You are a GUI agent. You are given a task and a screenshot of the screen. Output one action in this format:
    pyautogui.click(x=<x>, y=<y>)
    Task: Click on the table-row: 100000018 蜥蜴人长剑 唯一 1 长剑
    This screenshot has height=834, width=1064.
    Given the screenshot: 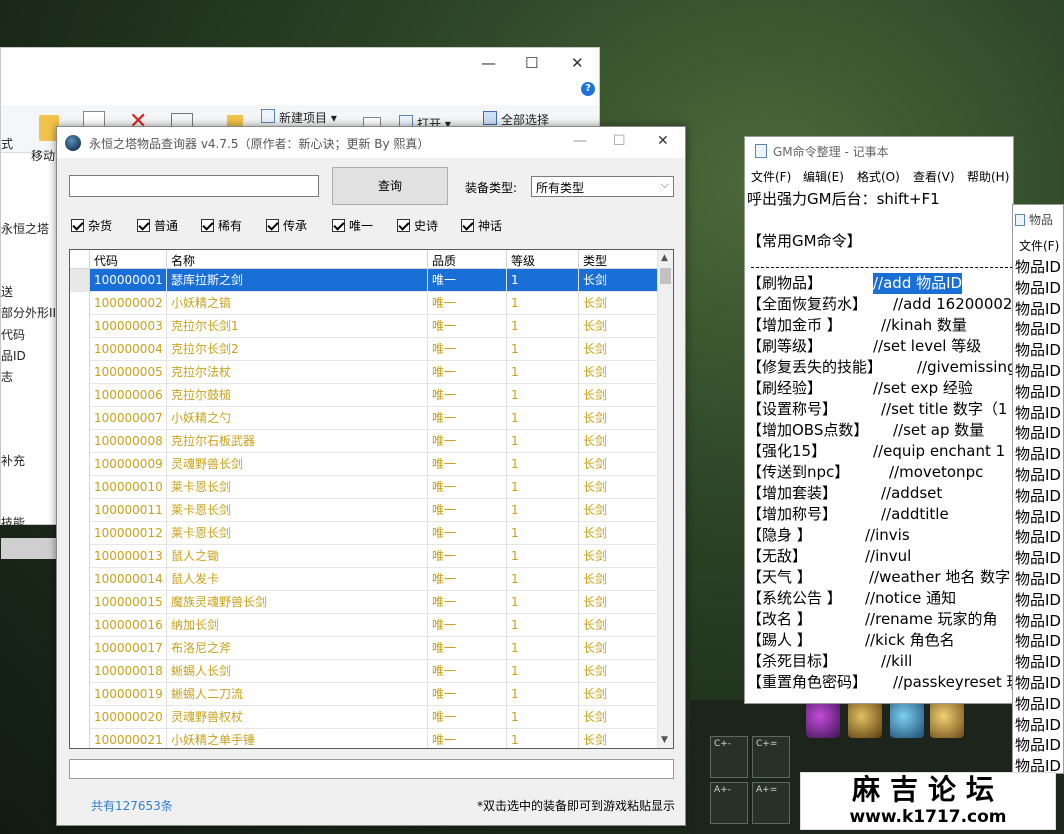 What is the action you would take?
    pyautogui.click(x=364, y=671)
    